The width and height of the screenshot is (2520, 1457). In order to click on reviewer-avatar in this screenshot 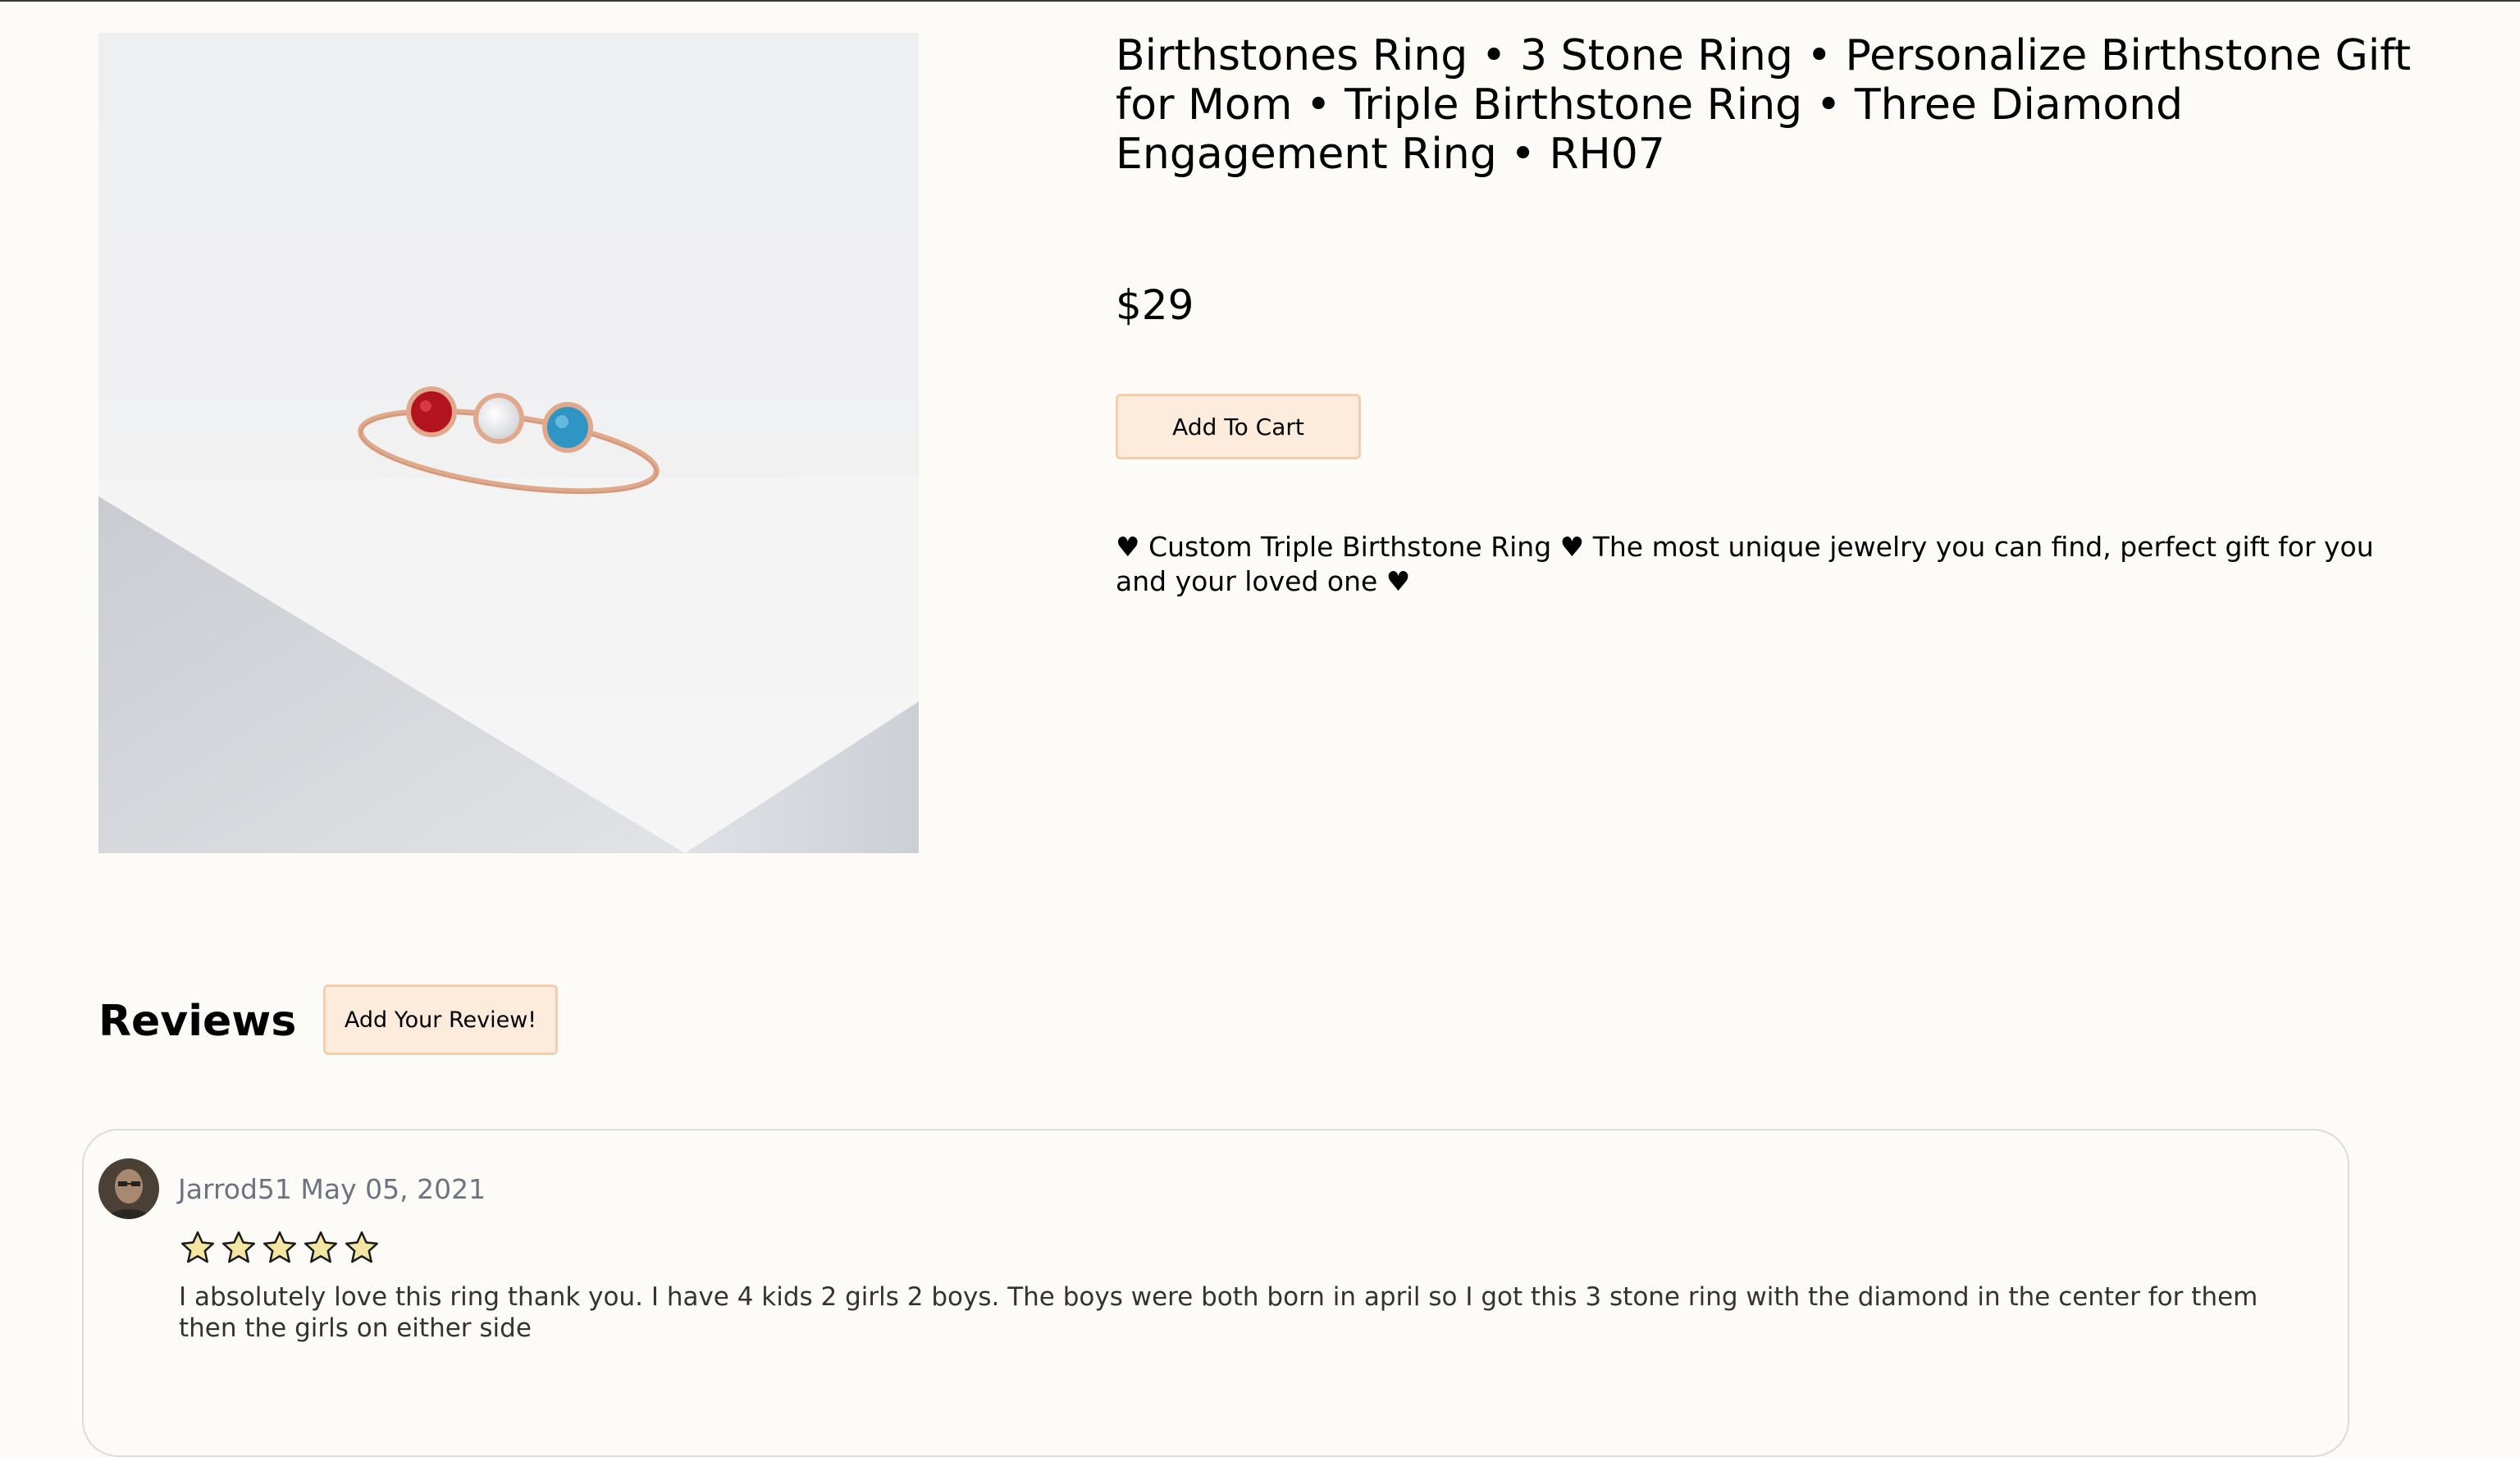, I will do `click(128, 1188)`.